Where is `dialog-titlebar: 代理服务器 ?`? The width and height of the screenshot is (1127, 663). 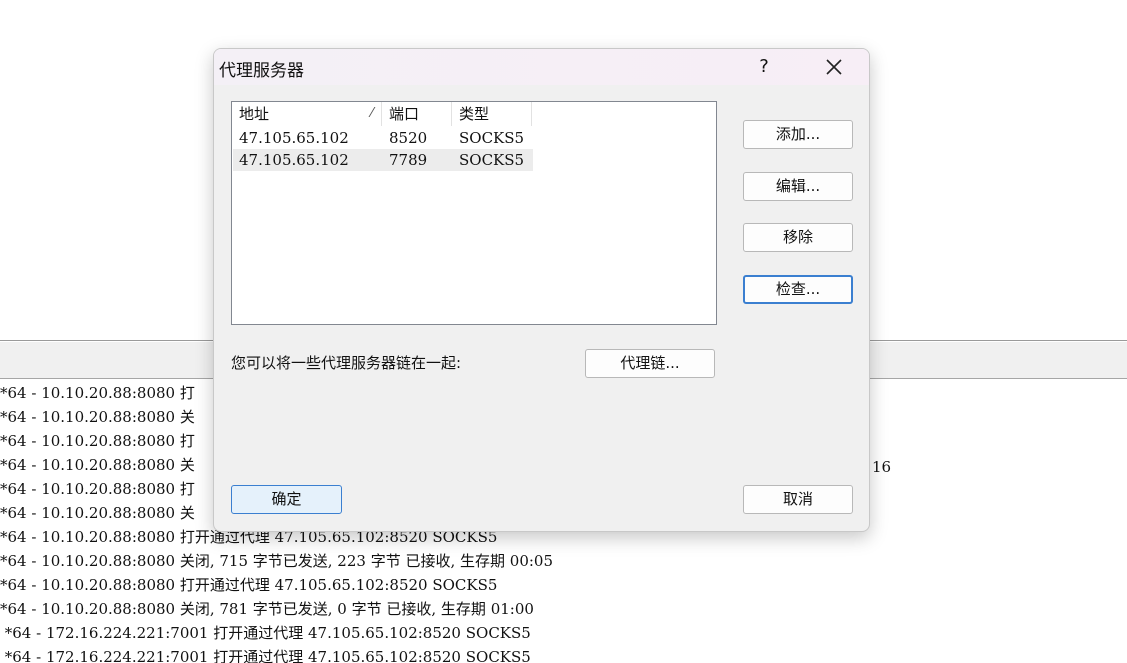 dialog-titlebar: 代理服务器 ? is located at coordinates (541, 67).